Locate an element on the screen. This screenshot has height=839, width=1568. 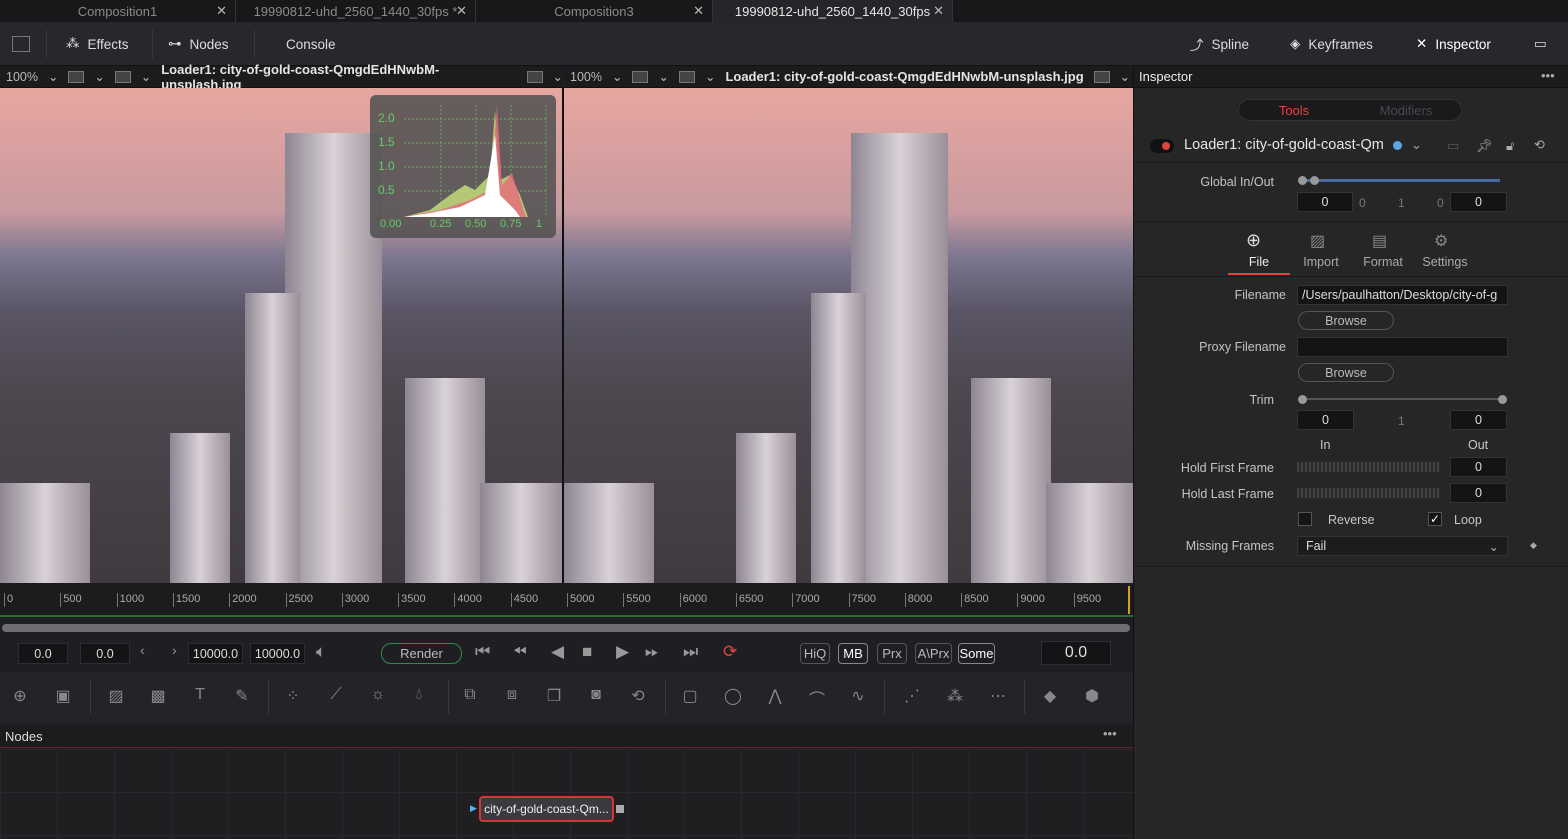
hold-last-field: 0 is located at coordinates (1478, 493).